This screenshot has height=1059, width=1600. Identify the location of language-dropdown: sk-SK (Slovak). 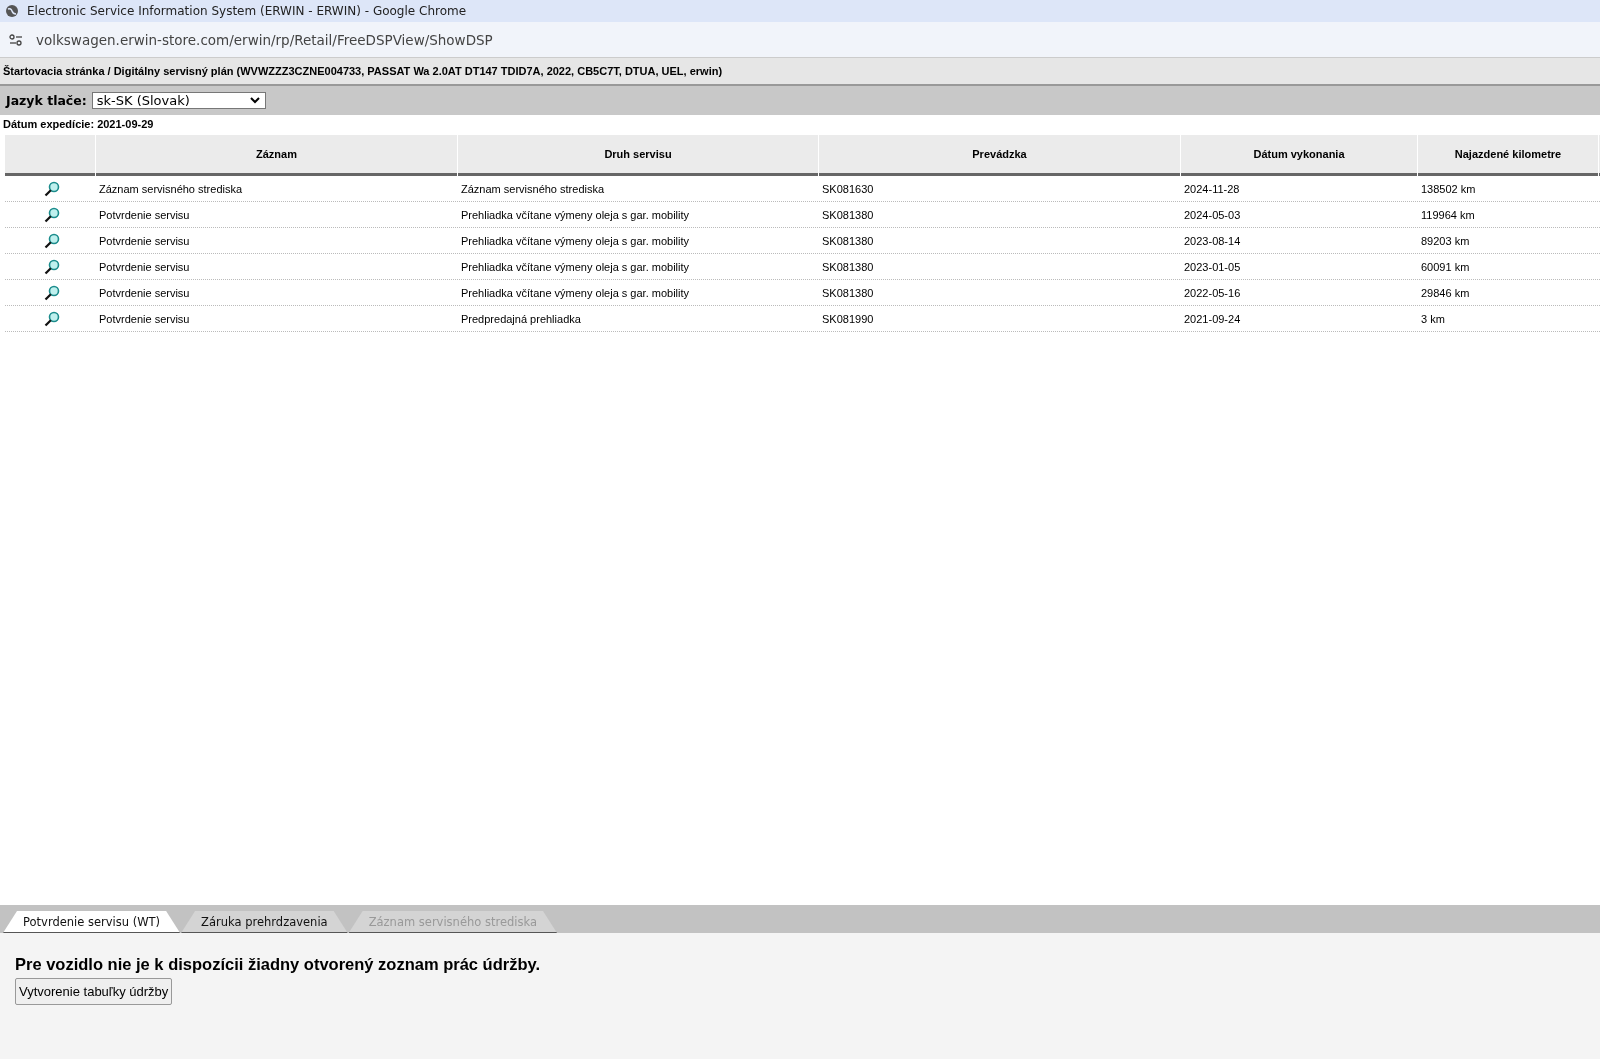
(178, 100).